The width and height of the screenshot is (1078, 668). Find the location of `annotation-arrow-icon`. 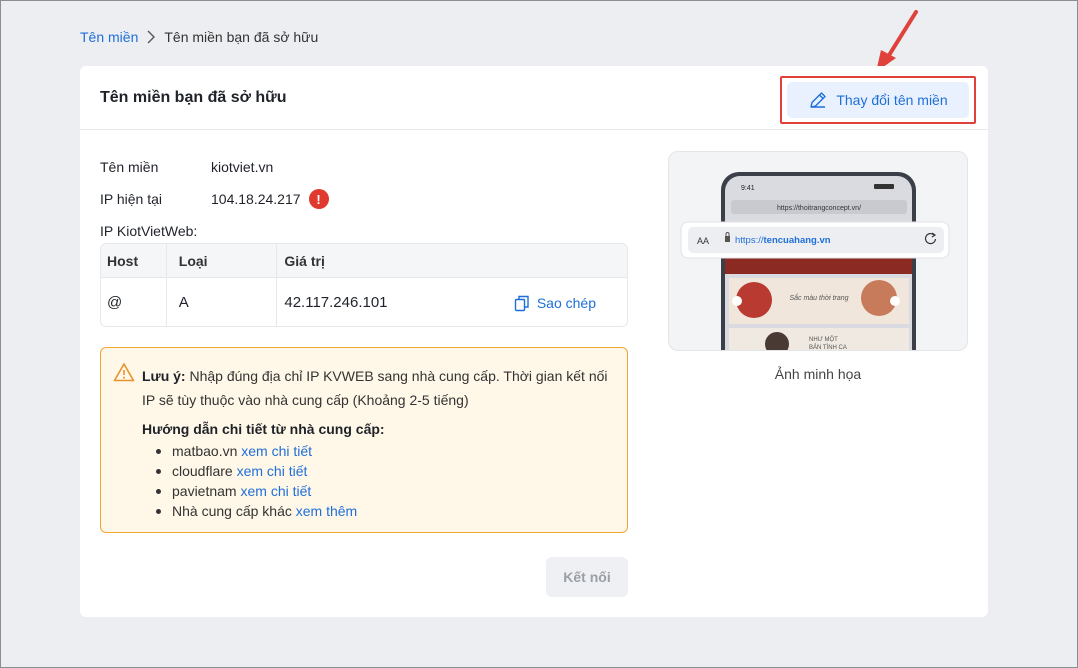

annotation-arrow-icon is located at coordinates (897, 41).